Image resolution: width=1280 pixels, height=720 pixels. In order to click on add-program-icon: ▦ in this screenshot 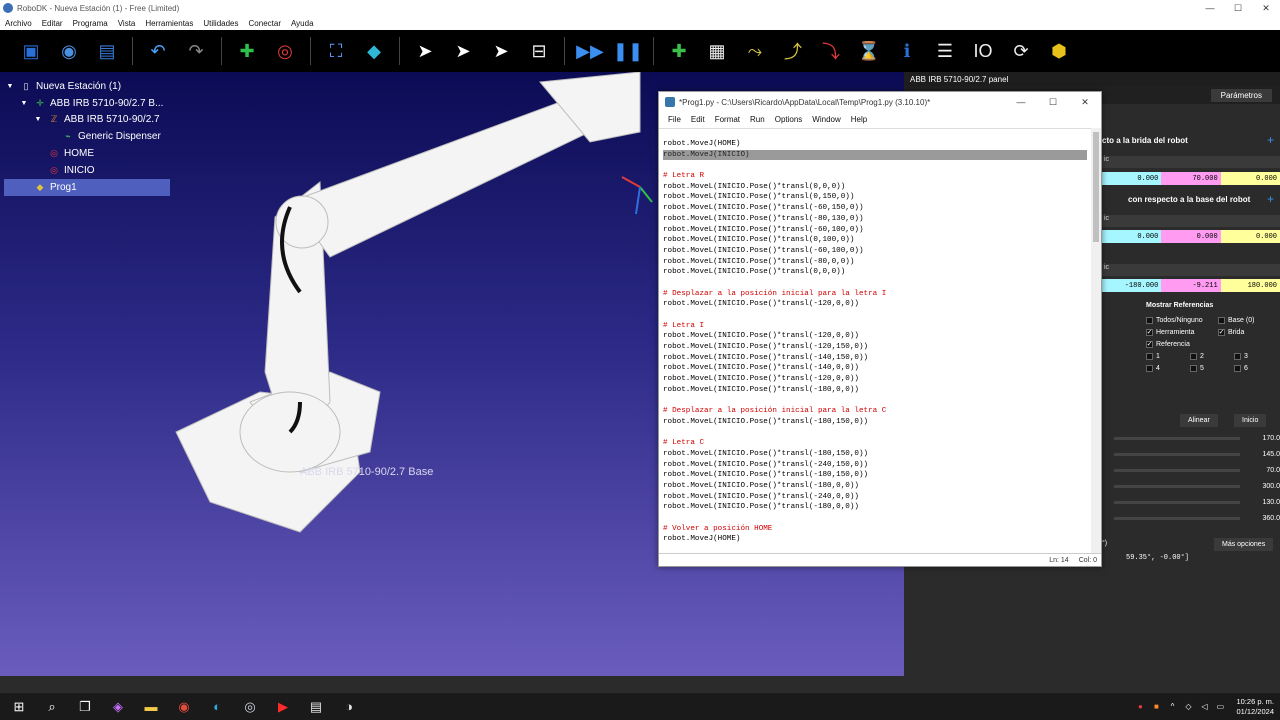, I will do `click(717, 51)`.